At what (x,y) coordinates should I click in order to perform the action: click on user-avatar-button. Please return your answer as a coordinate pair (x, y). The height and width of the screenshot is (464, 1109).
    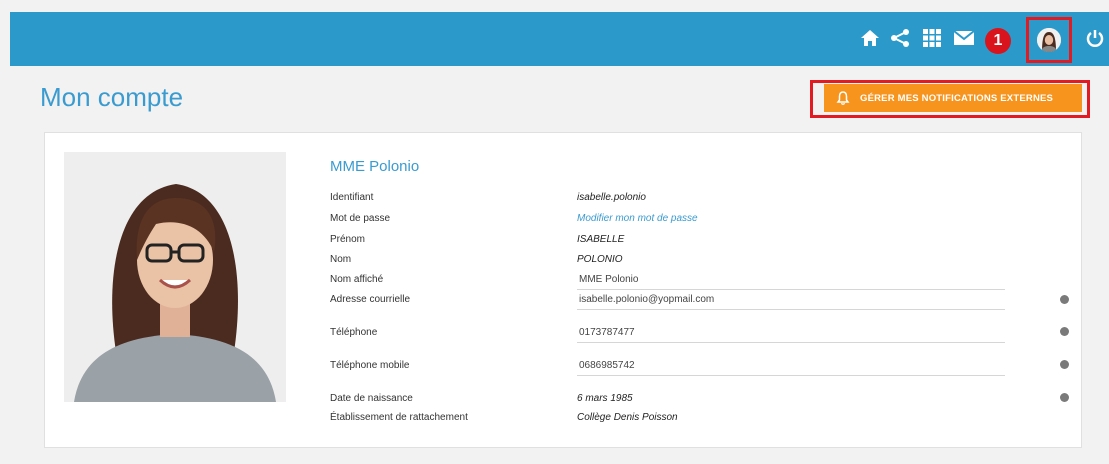
    Looking at the image, I should click on (1049, 40).